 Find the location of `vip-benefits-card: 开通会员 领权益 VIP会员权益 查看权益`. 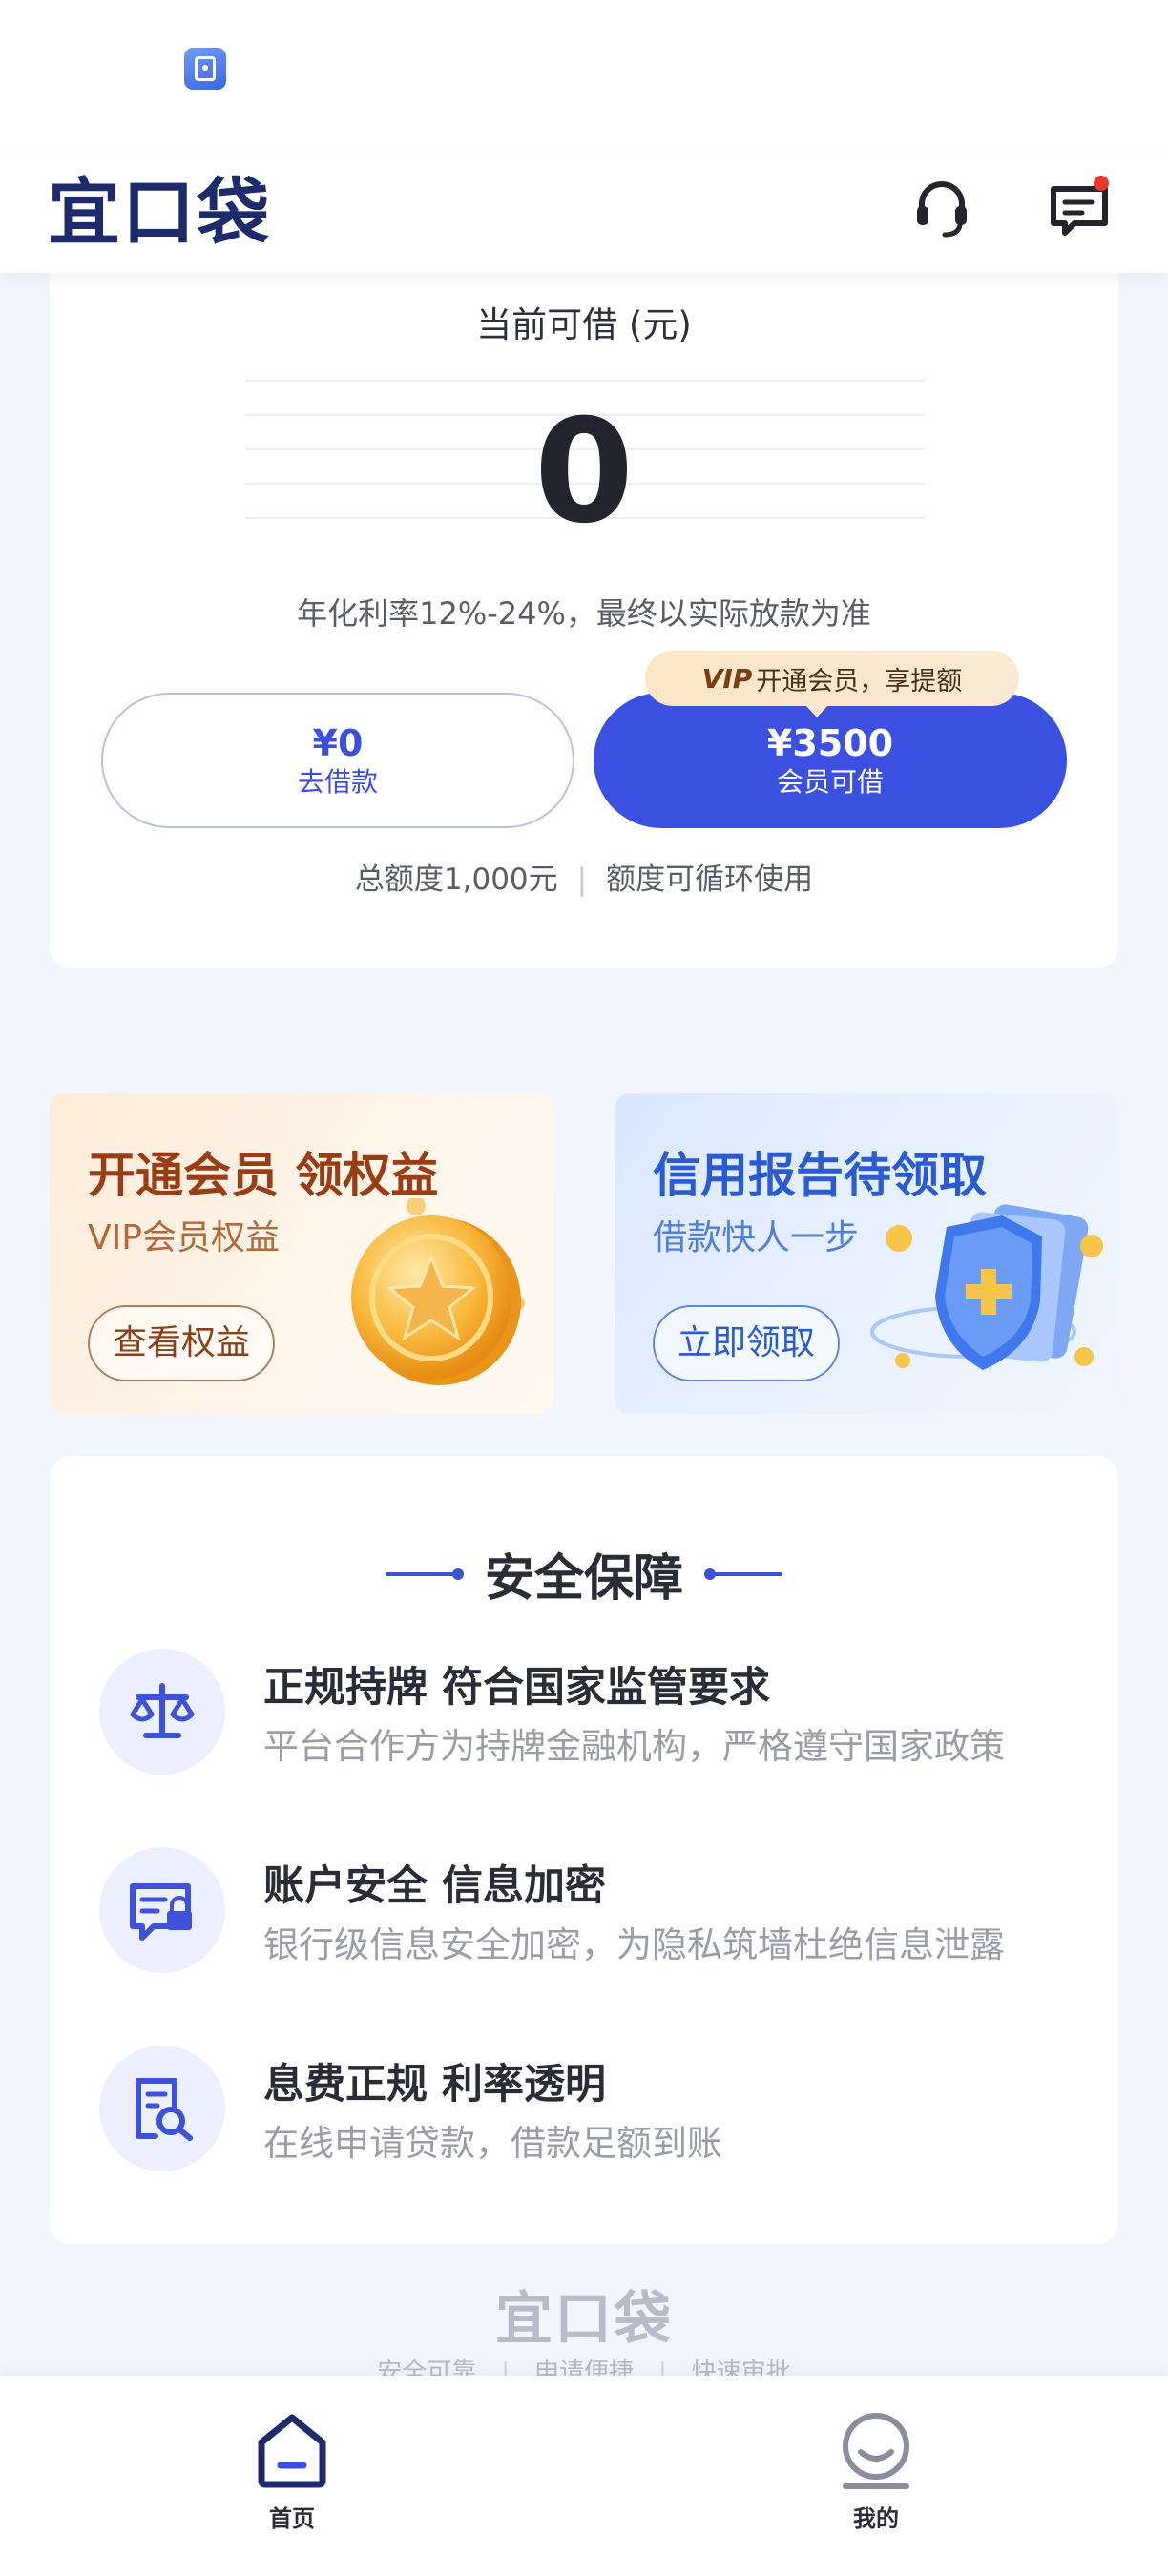

vip-benefits-card: 开通会员 领权益 VIP会员权益 查看权益 is located at coordinates (301, 1253).